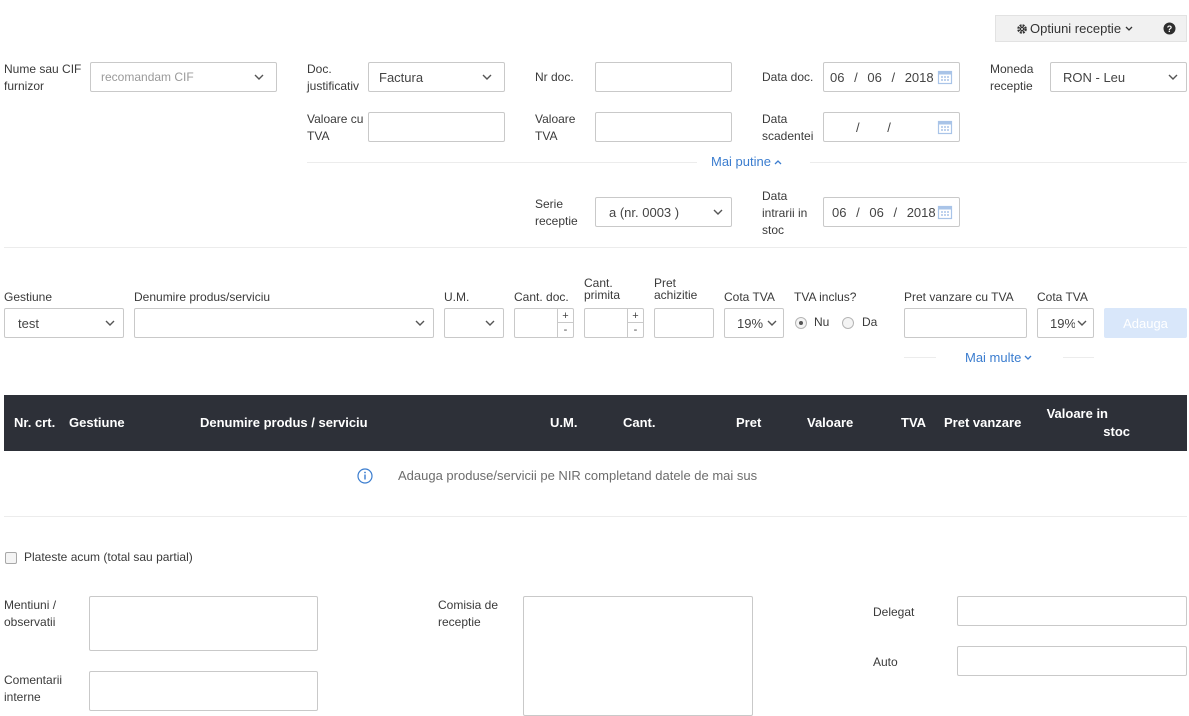  Describe the element at coordinates (1118, 77) in the screenshot. I see `currency-select: RON - Leu` at that location.